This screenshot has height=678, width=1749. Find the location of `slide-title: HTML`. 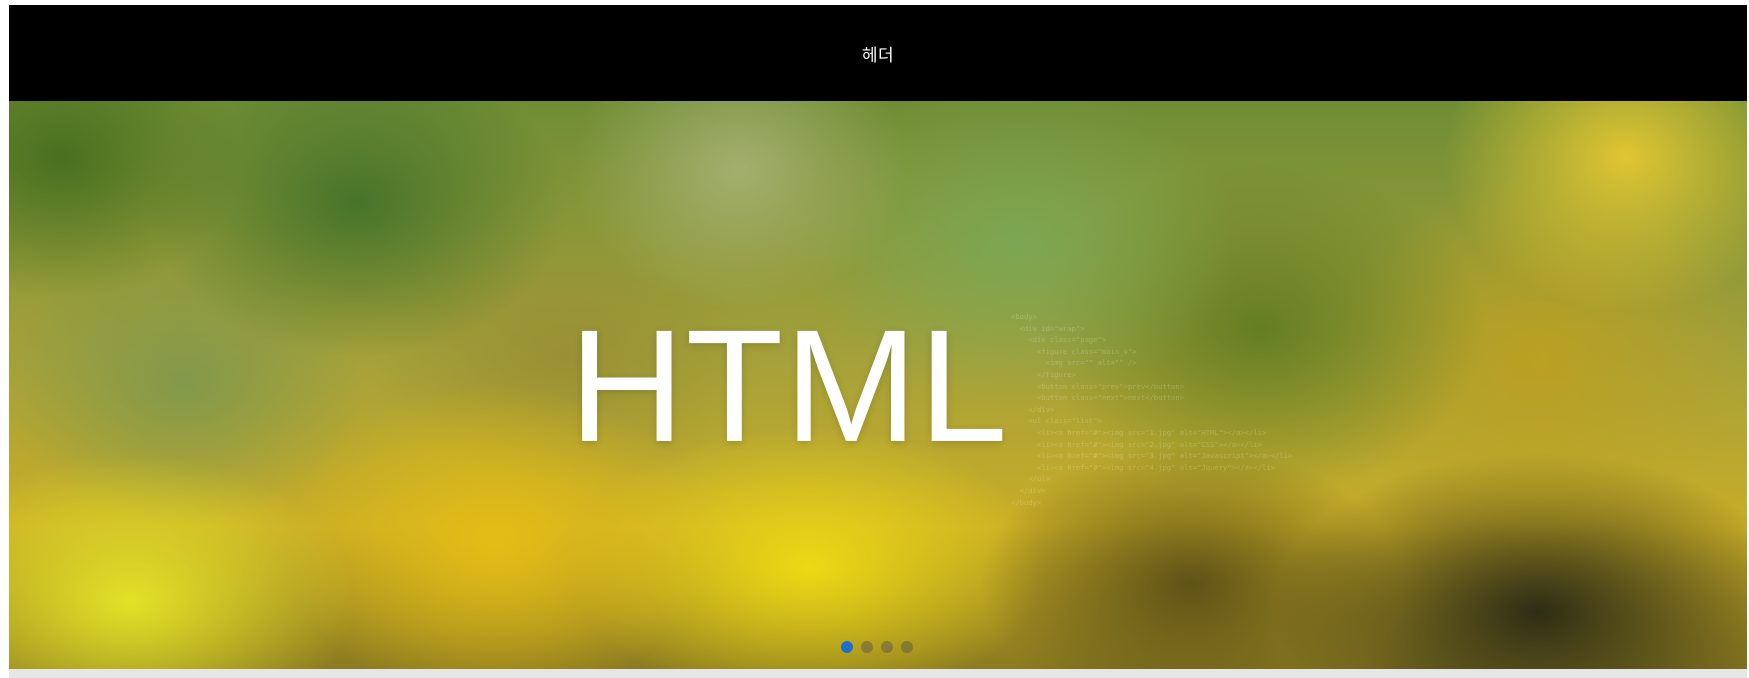

slide-title: HTML is located at coordinates (789, 385).